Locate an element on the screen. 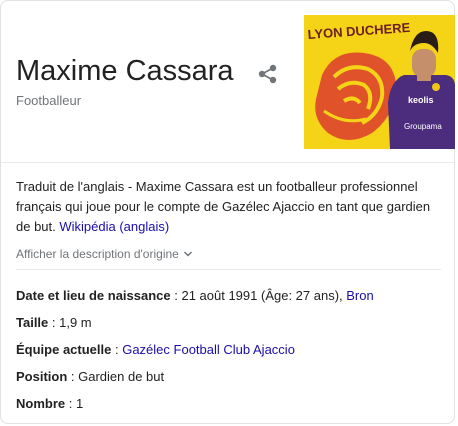 Image resolution: width=458 pixels, height=426 pixels. fact-position: Position : Gardien de but is located at coordinates (90, 377).